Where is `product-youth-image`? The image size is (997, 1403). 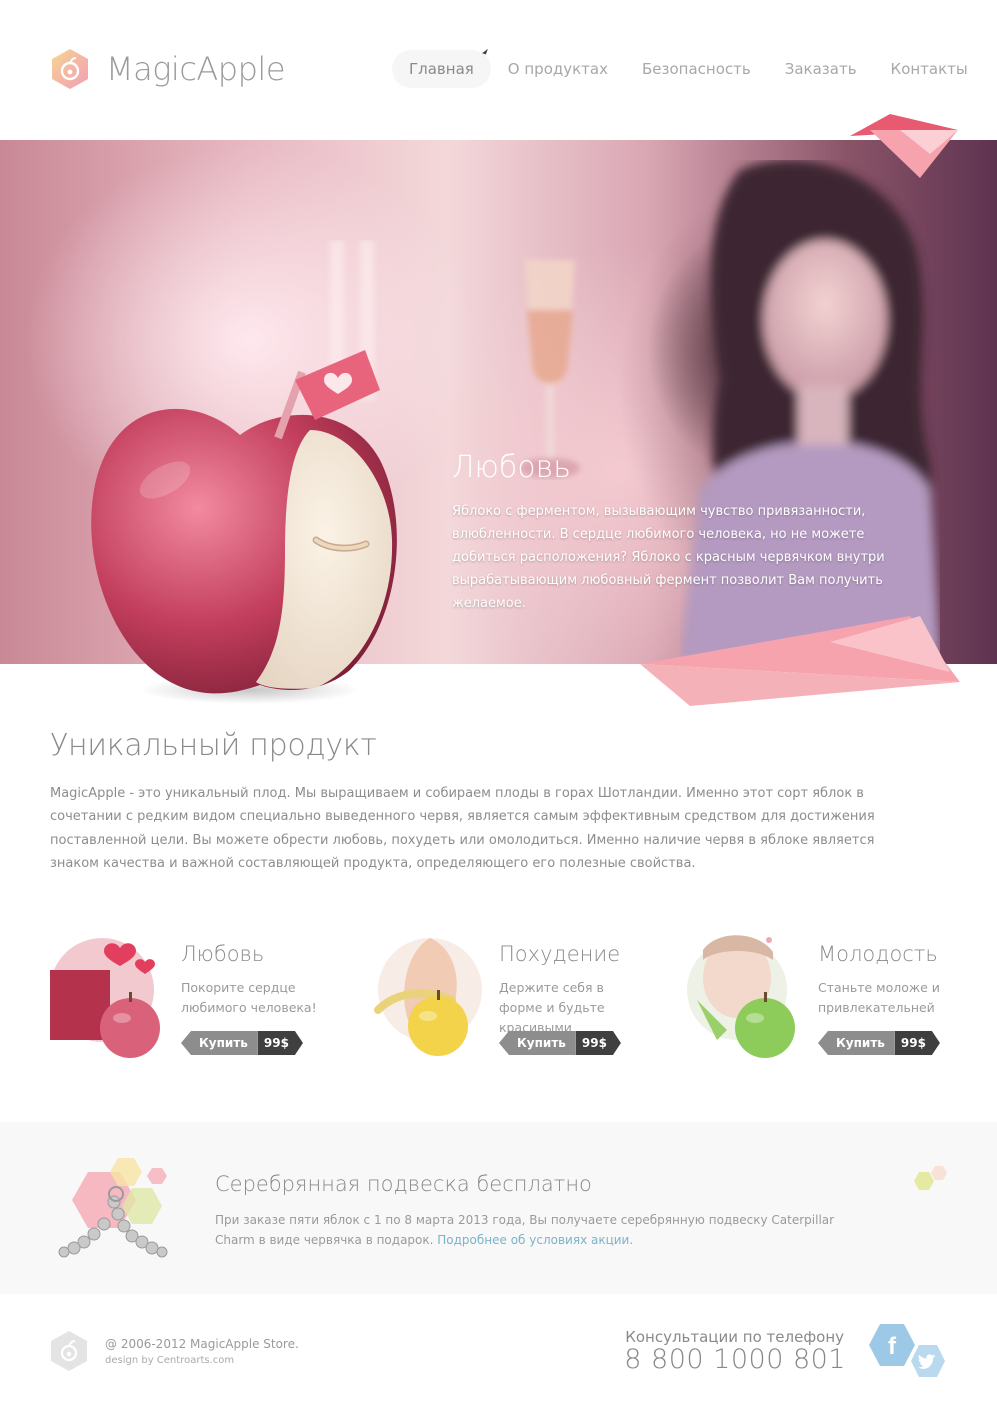 product-youth-image is located at coordinates (741, 996).